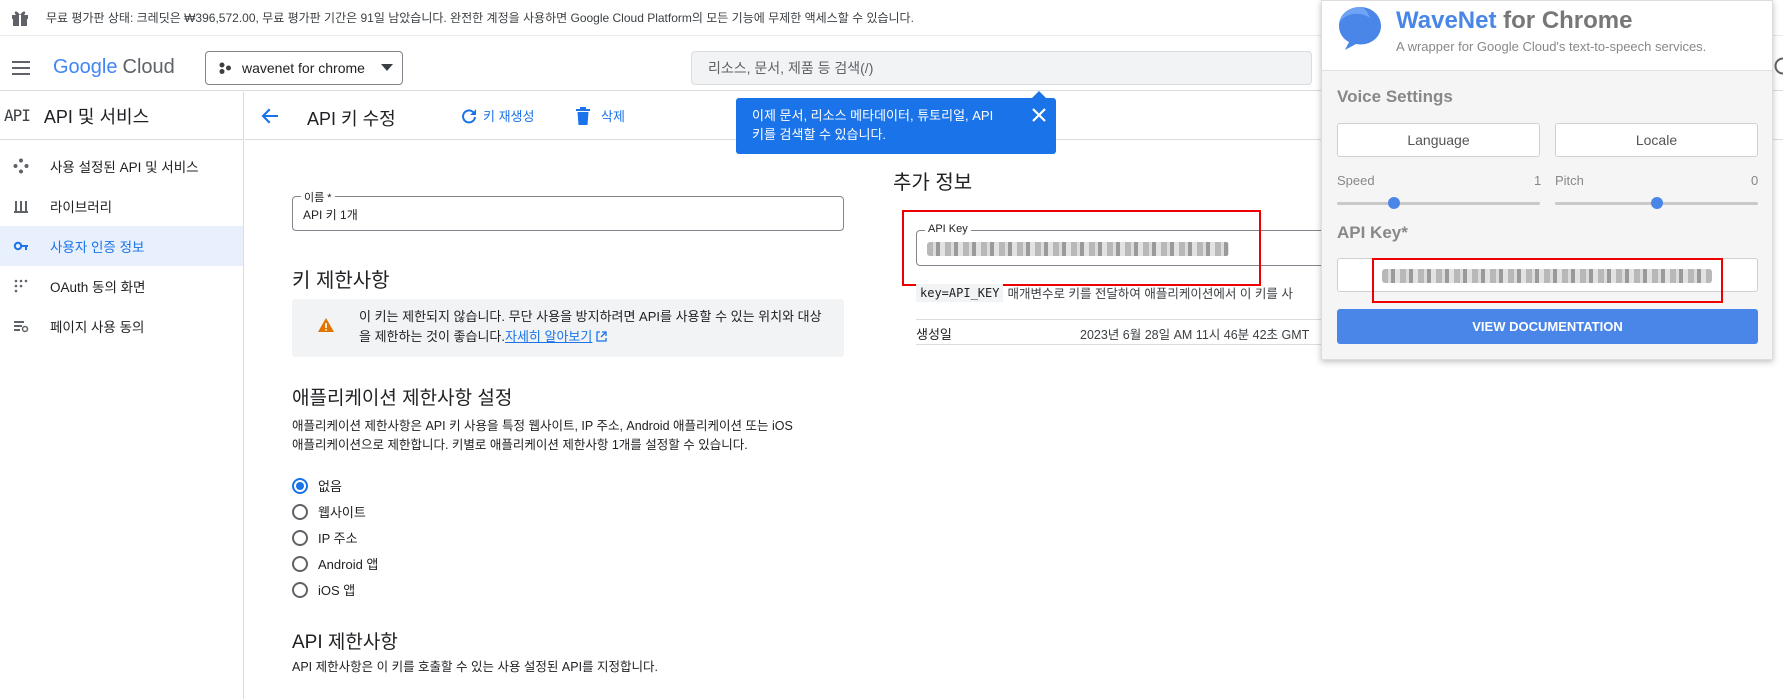  Describe the element at coordinates (1360, 28) in the screenshot. I see `speech-bubble-logo-icon` at that location.